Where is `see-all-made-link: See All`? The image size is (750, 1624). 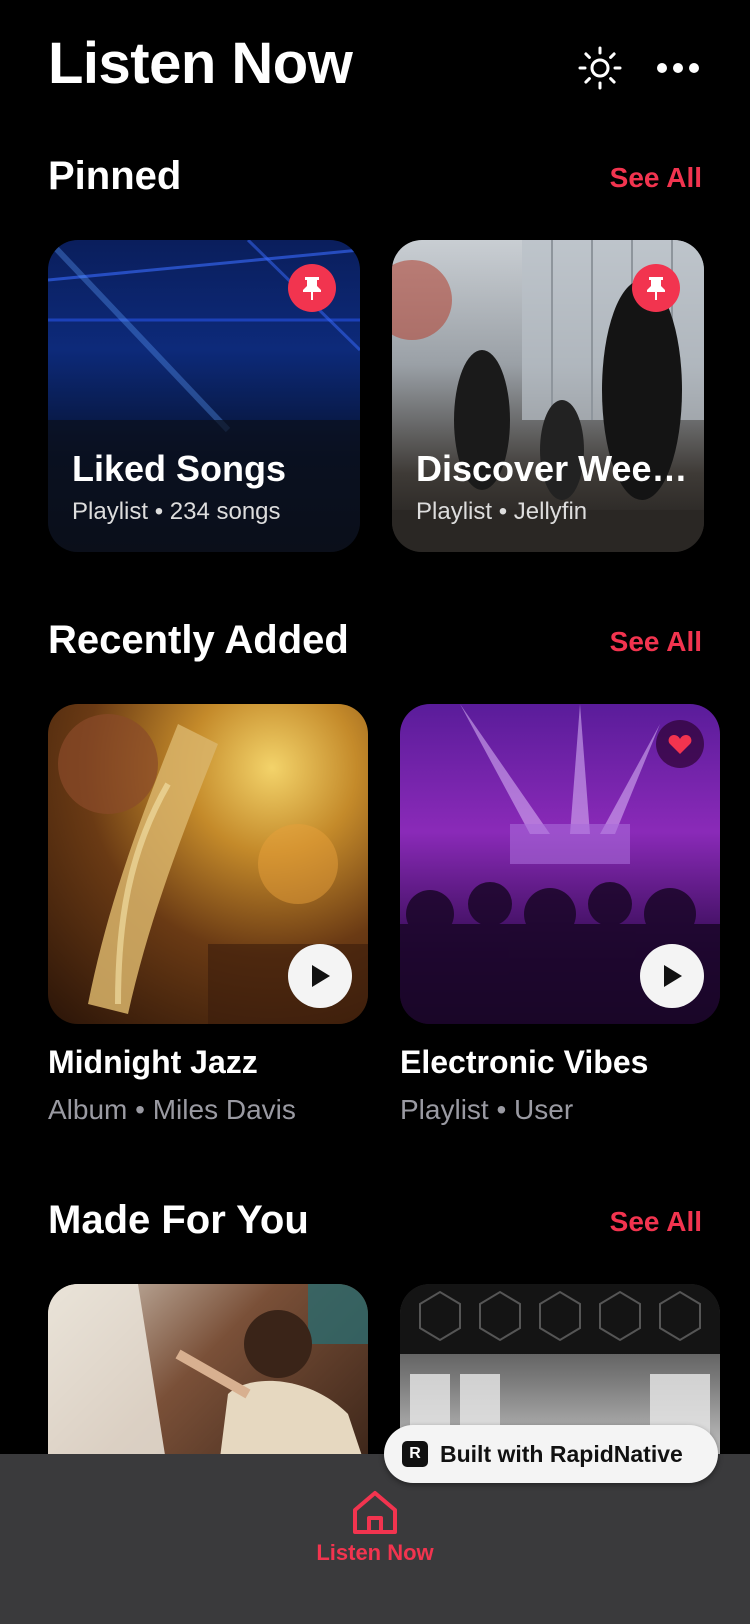
see-all-made-link: See All is located at coordinates (656, 1222).